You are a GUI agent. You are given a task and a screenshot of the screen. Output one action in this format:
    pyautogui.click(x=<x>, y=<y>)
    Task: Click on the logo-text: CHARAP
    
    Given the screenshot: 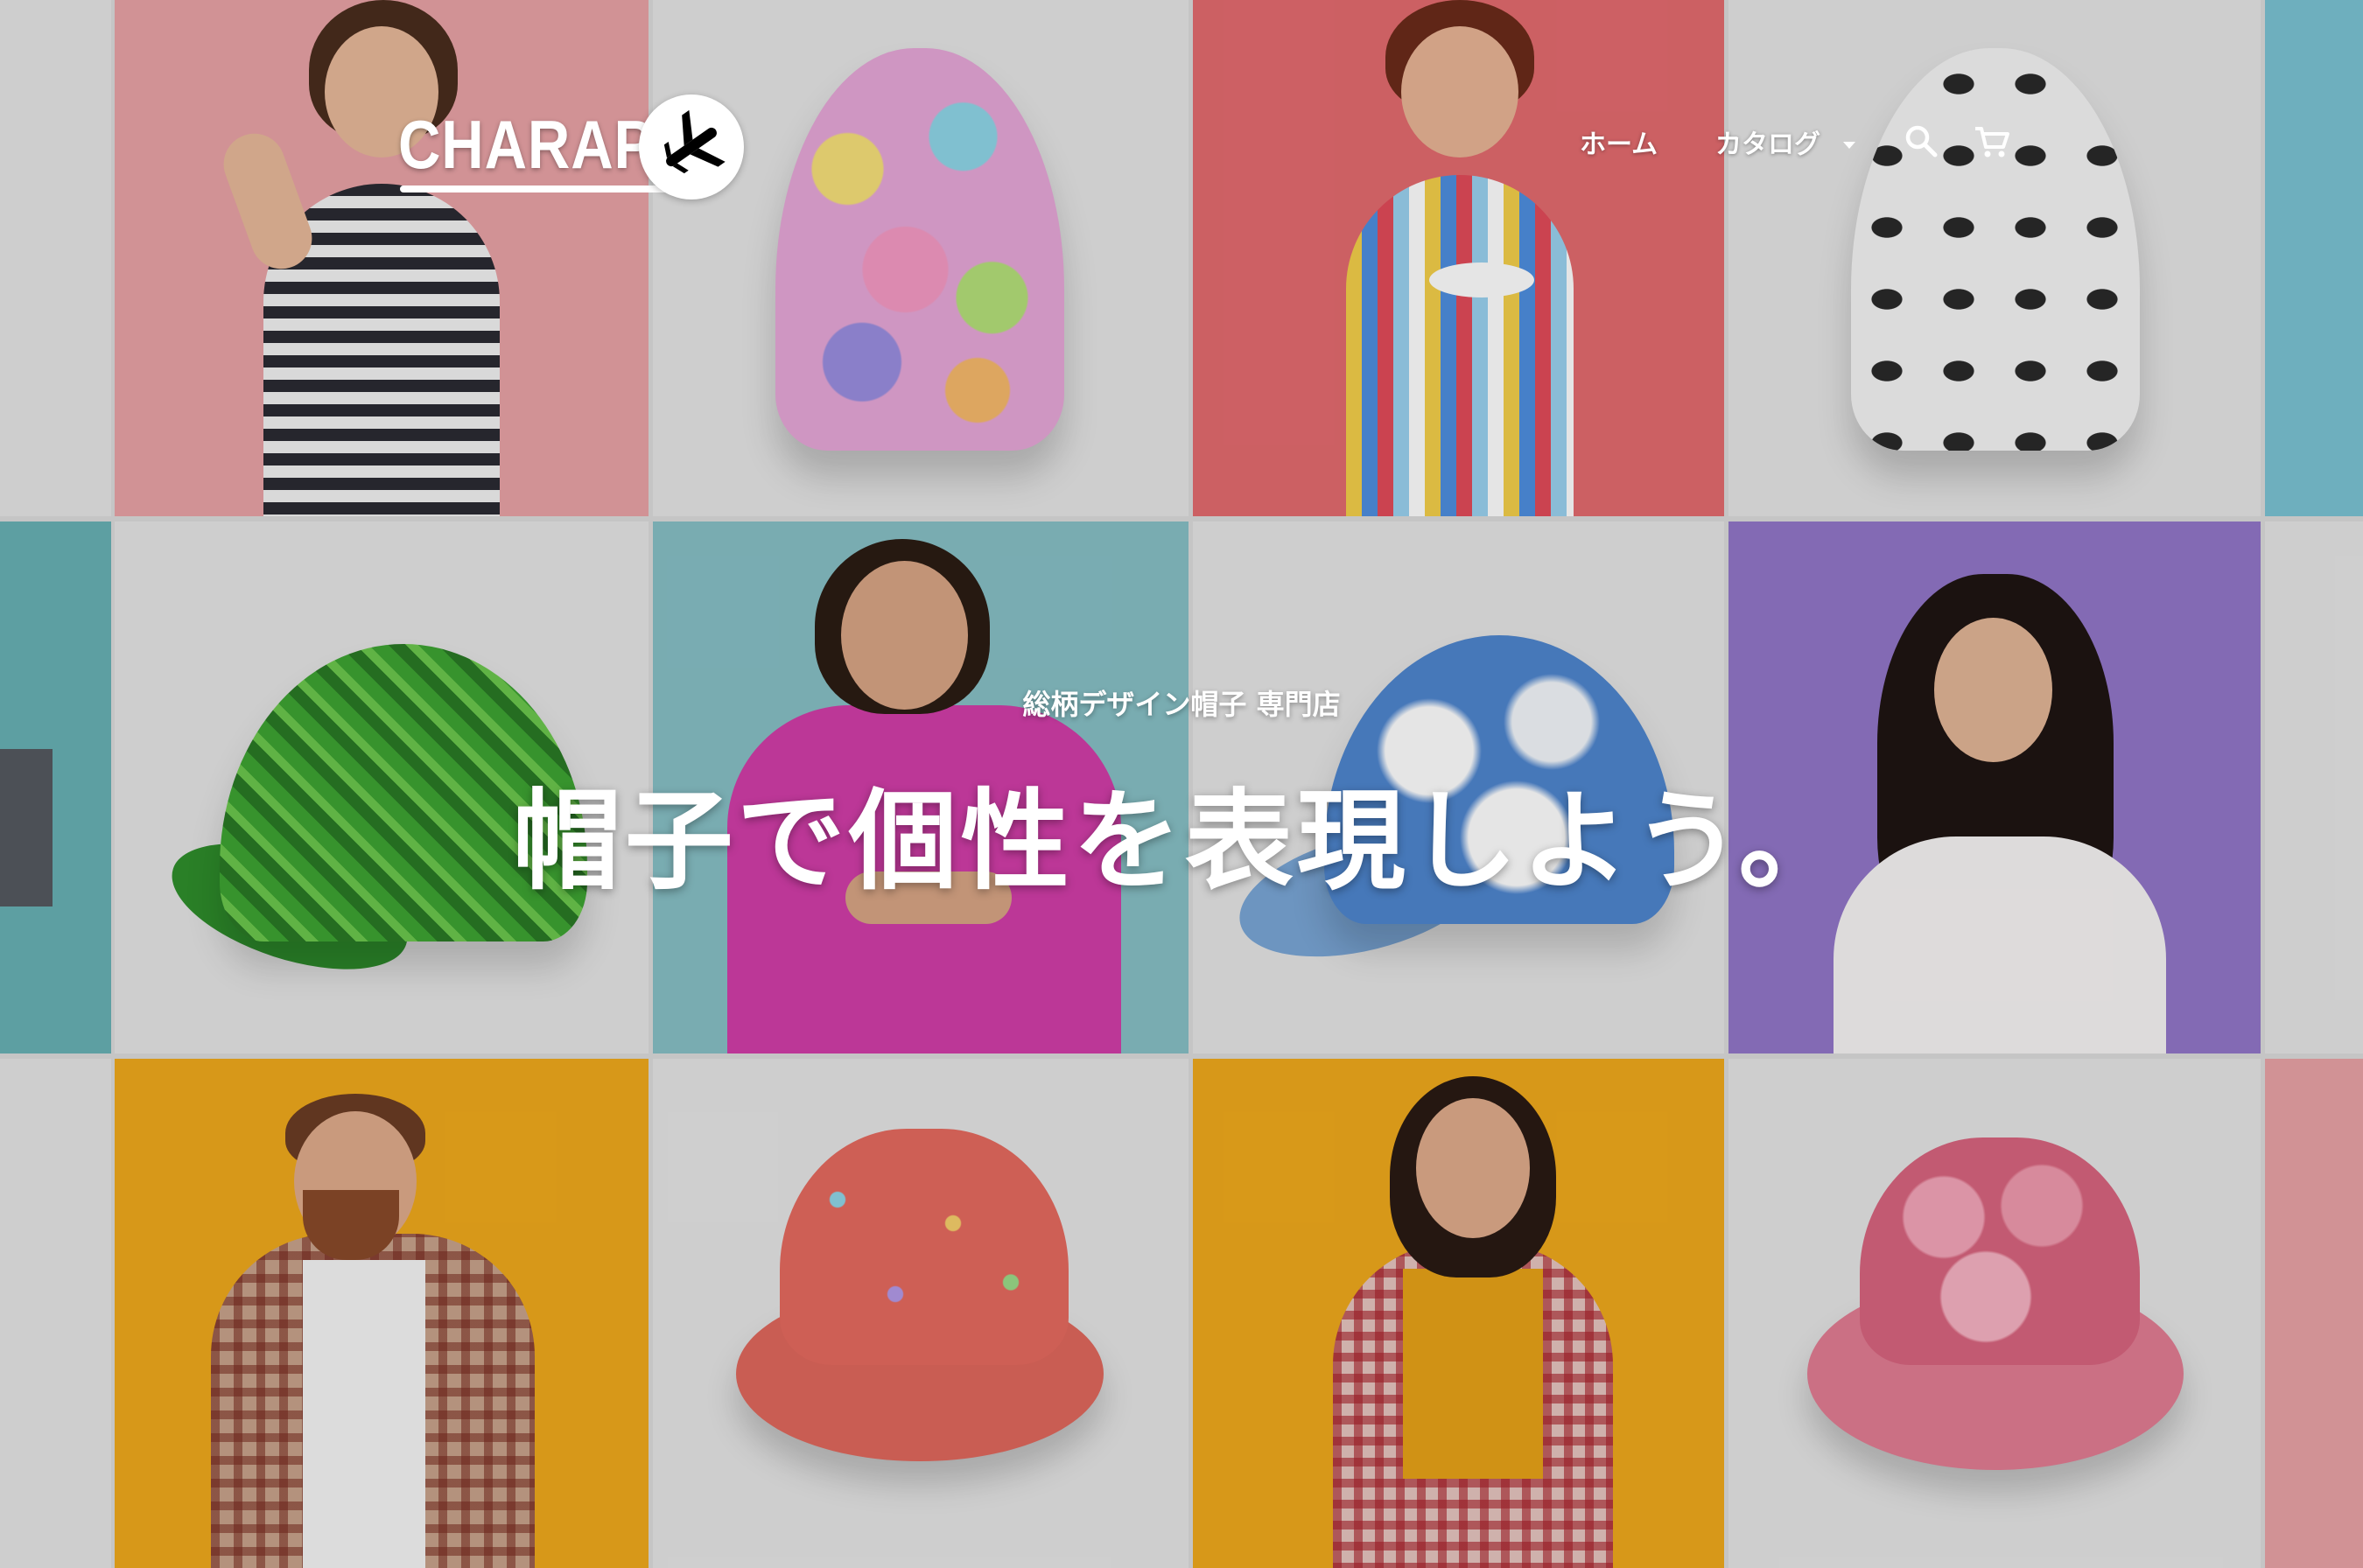 What is the action you would take?
    pyautogui.click(x=526, y=144)
    